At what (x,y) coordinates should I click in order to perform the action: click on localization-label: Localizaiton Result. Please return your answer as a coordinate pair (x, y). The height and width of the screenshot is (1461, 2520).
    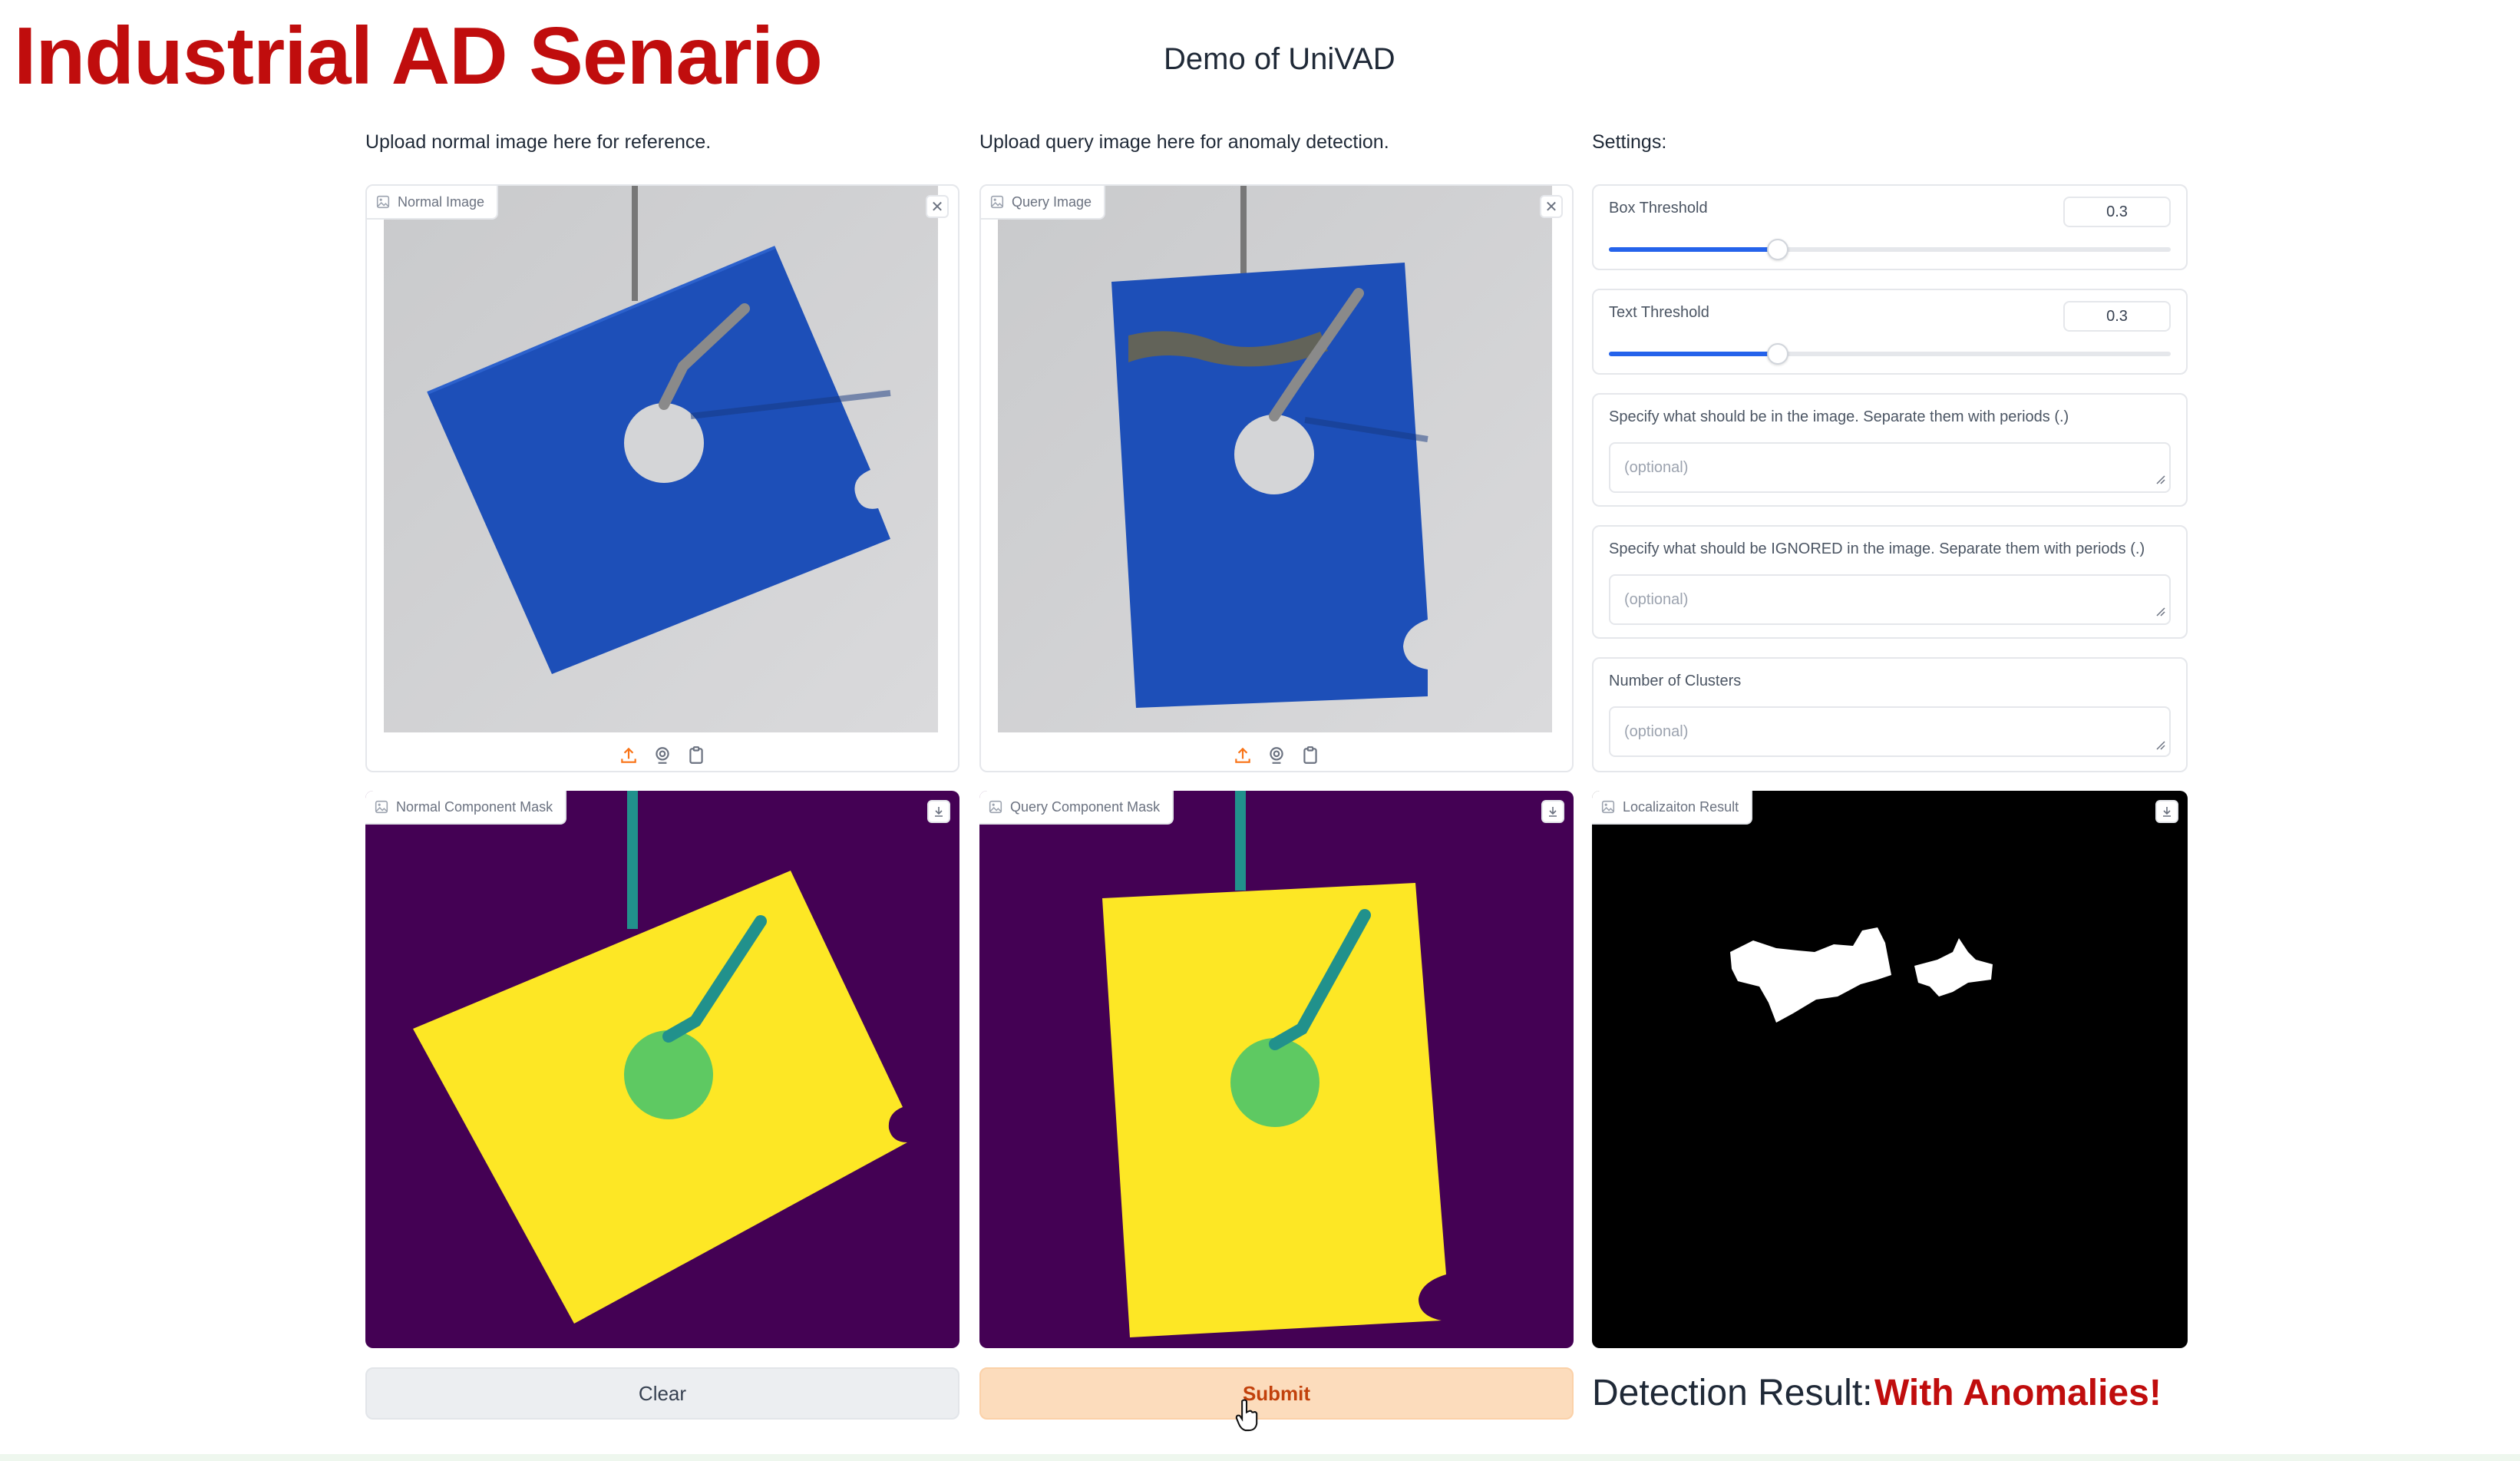
    Looking at the image, I should click on (1673, 808).